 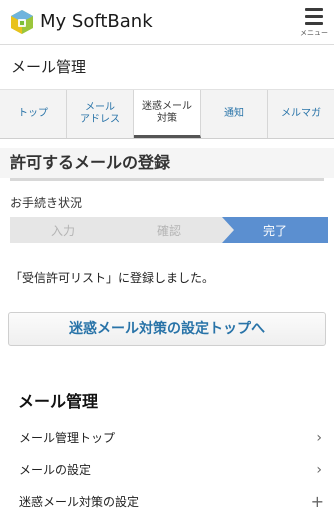 I want to click on section-title: メール管理, so click(x=167, y=67).